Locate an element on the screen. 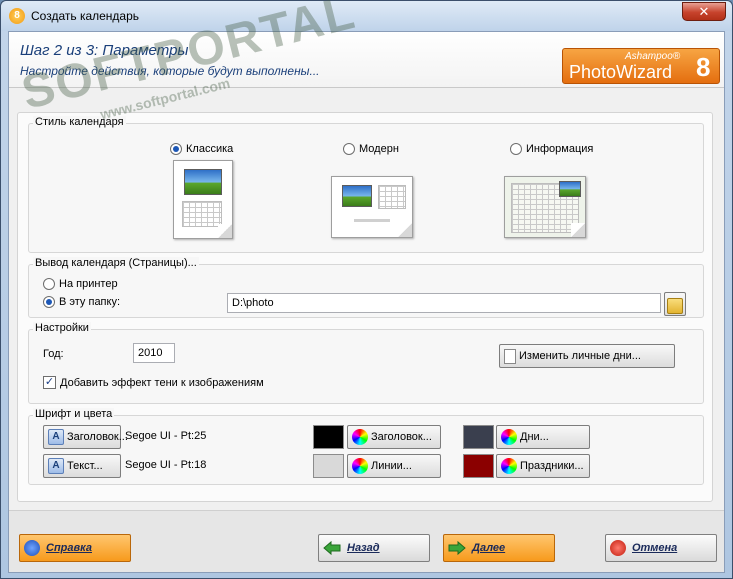 This screenshot has width=733, height=579. modern-style-preview is located at coordinates (372, 207).